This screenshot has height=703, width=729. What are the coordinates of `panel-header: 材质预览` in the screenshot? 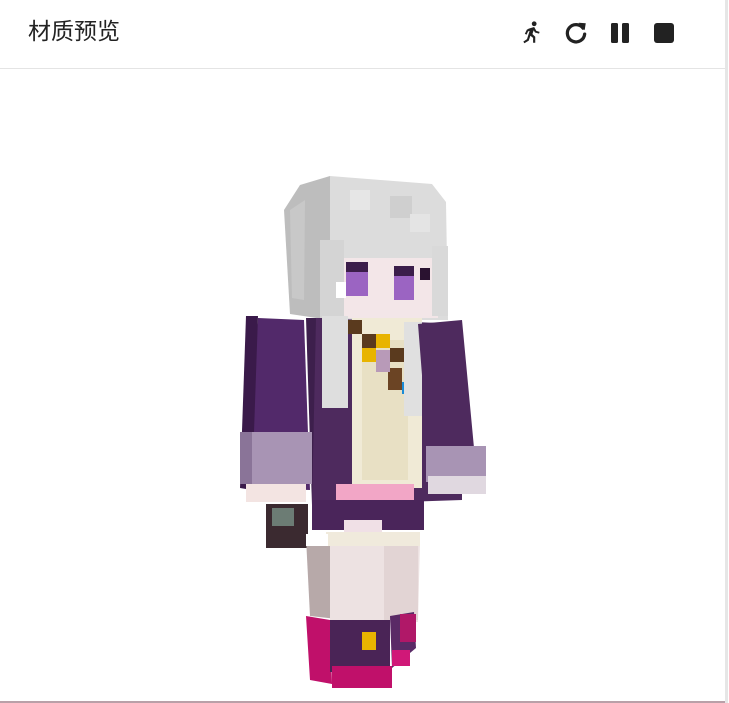 It's located at (362, 34).